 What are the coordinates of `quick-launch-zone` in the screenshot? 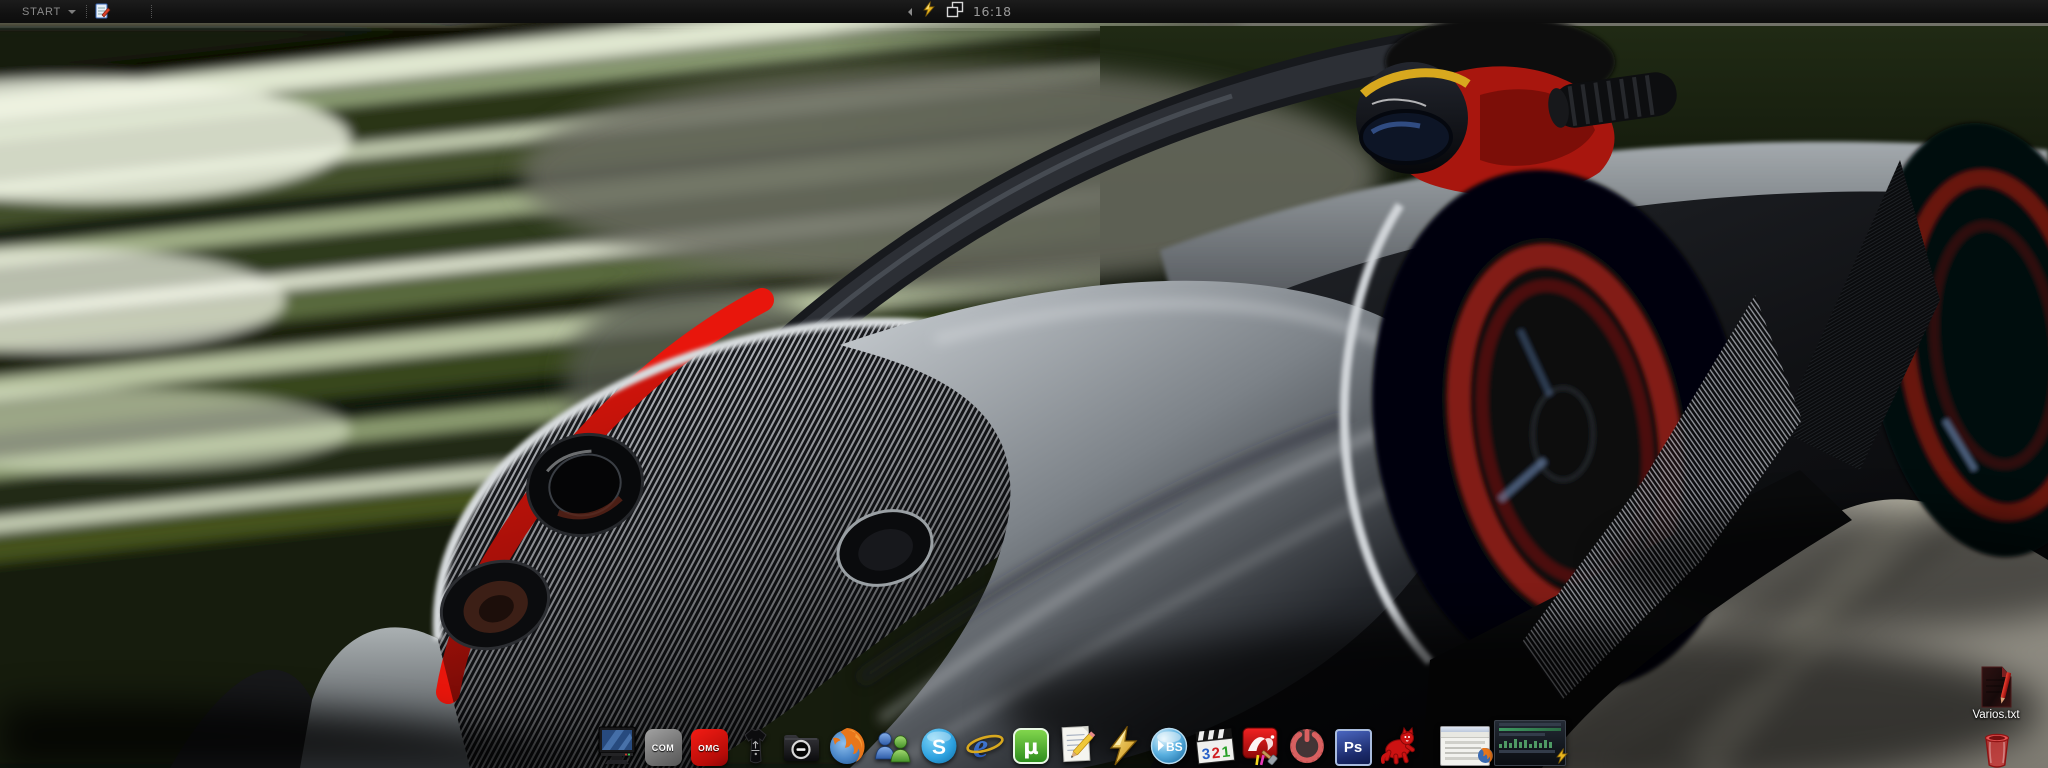 It's located at (119, 11).